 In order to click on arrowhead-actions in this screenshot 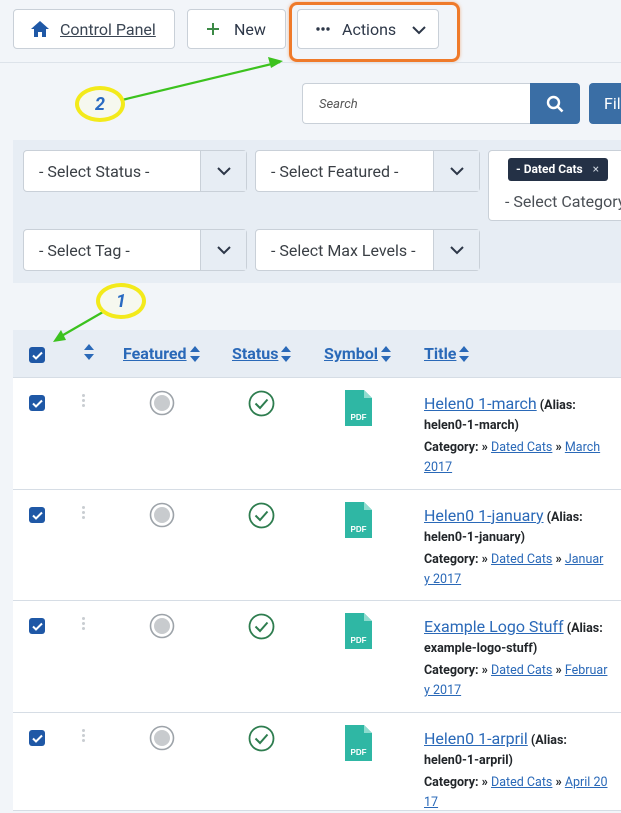, I will do `click(275, 62)`.